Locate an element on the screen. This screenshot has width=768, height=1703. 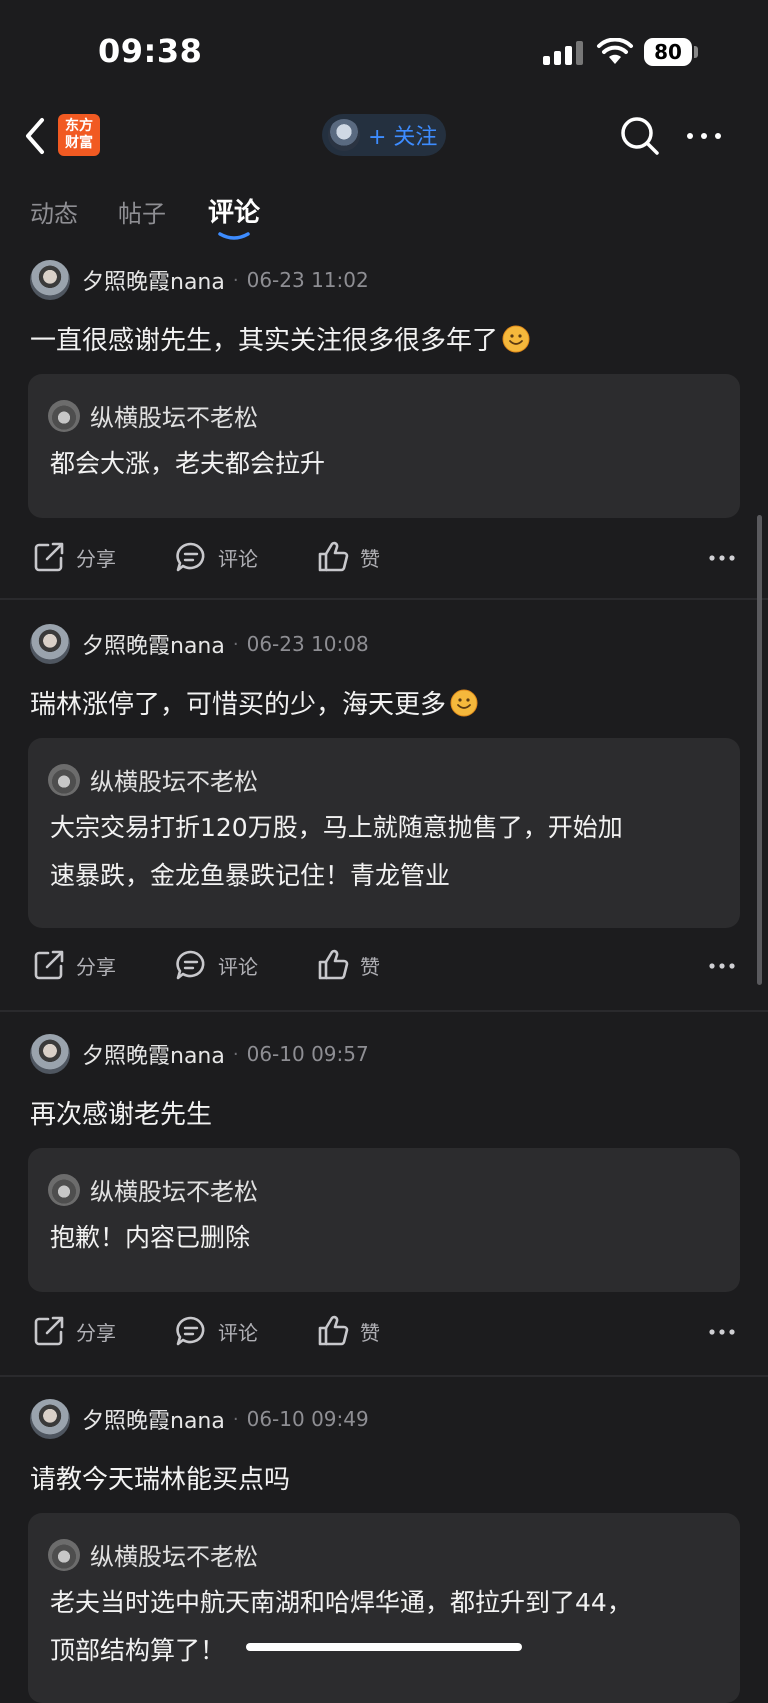
tab-dynamics: 动态 is located at coordinates (54, 211).